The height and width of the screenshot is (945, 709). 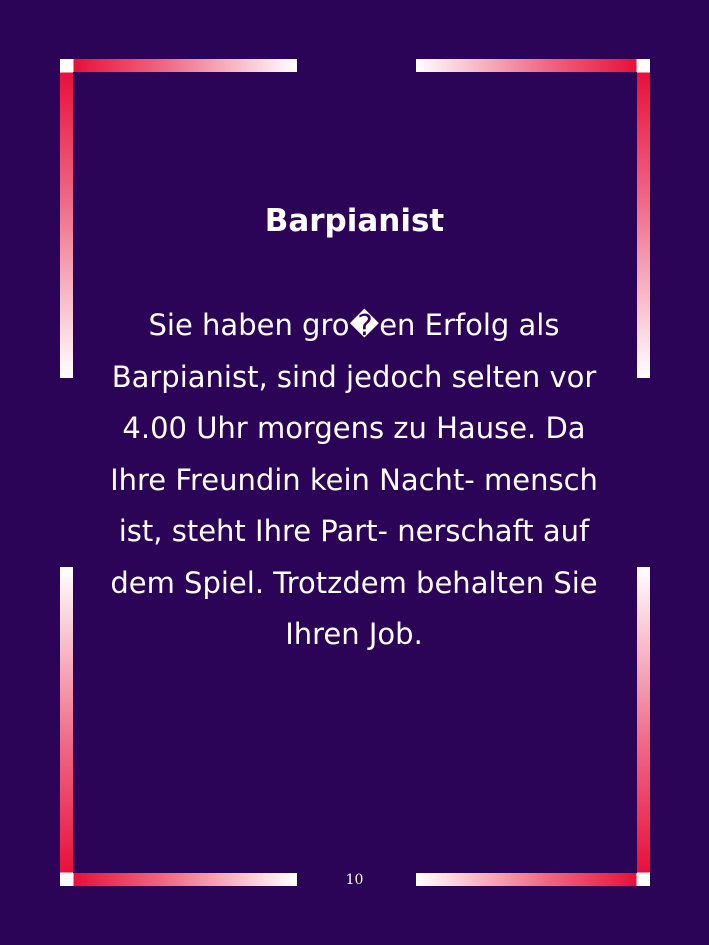 I want to click on frame-bottom-left-vertical, so click(x=66, y=726).